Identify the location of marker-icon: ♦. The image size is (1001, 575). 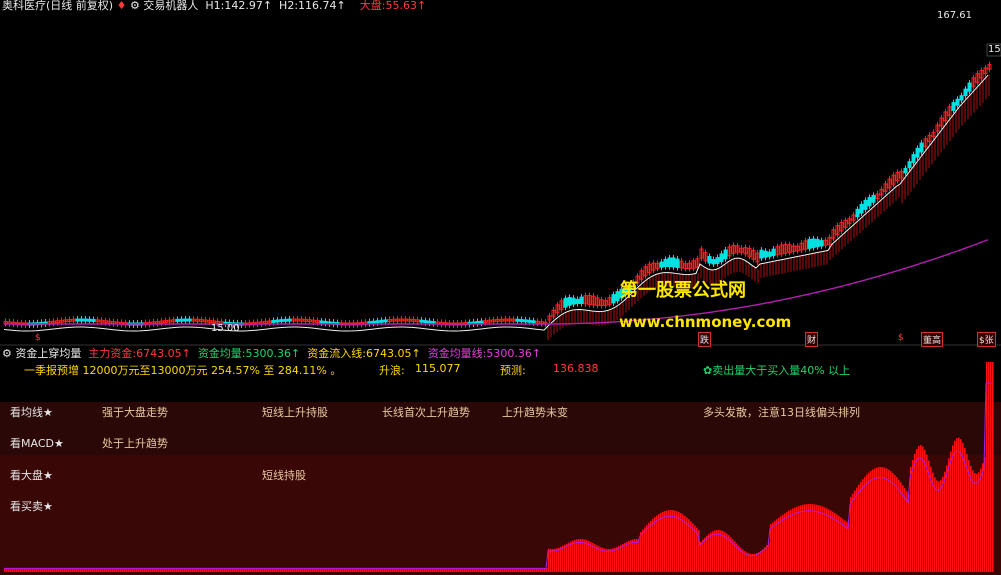
(121, 6).